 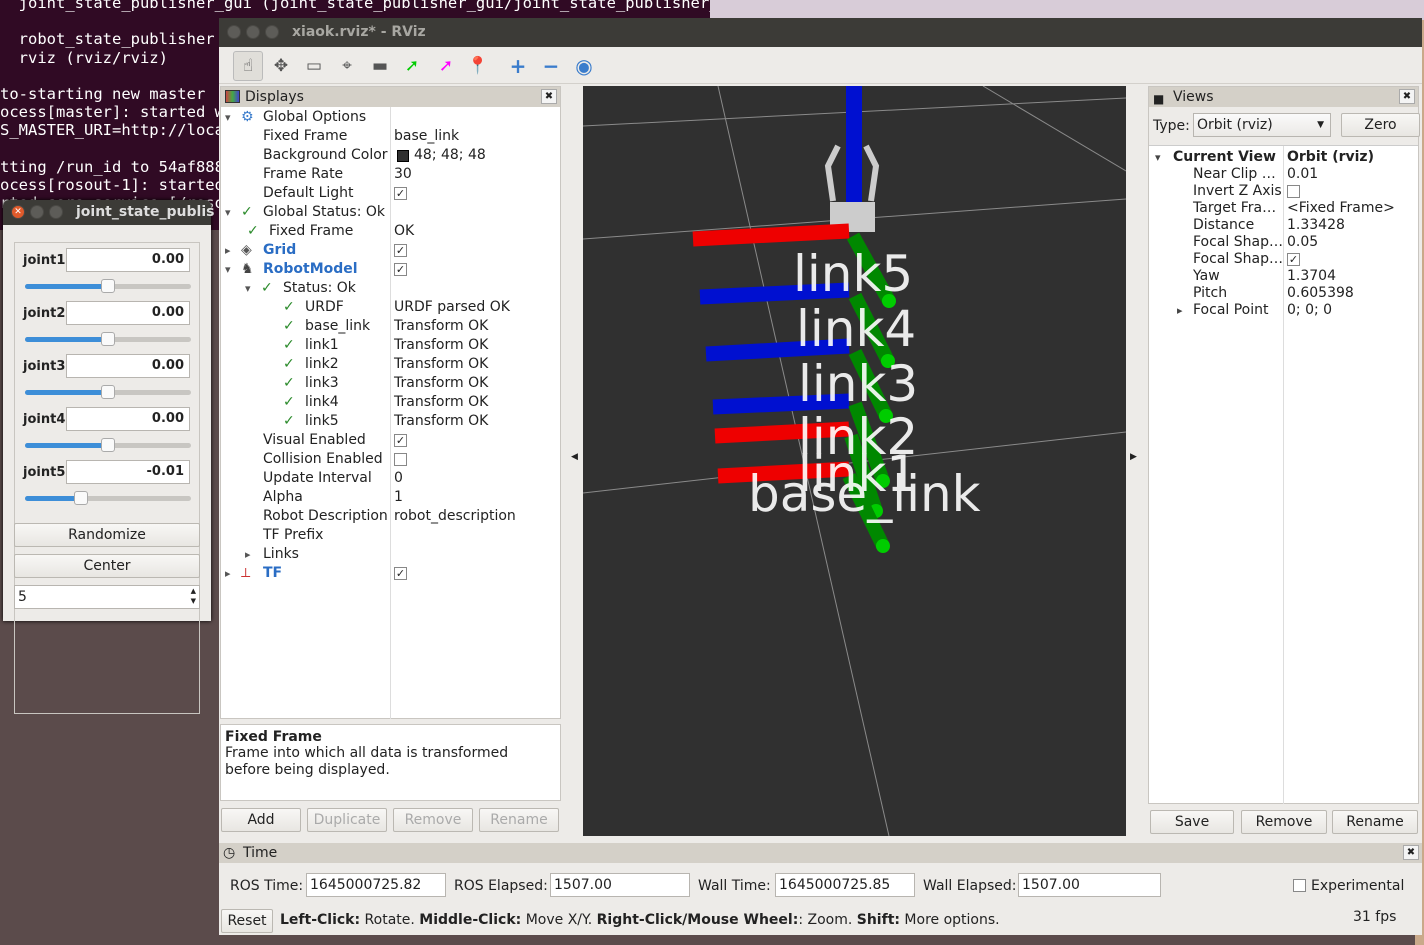 I want to click on joint-value-field: -0.01, so click(x=128, y=472).